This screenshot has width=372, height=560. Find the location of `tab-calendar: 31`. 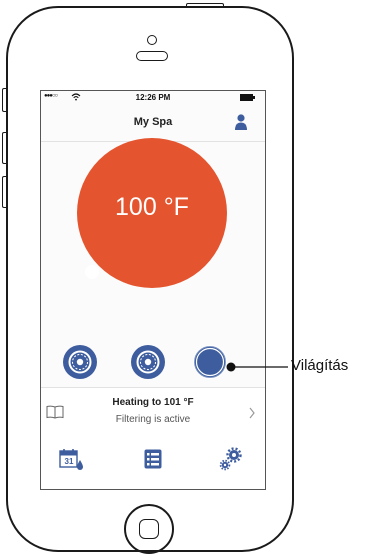

tab-calendar: 31 is located at coordinates (72, 460).